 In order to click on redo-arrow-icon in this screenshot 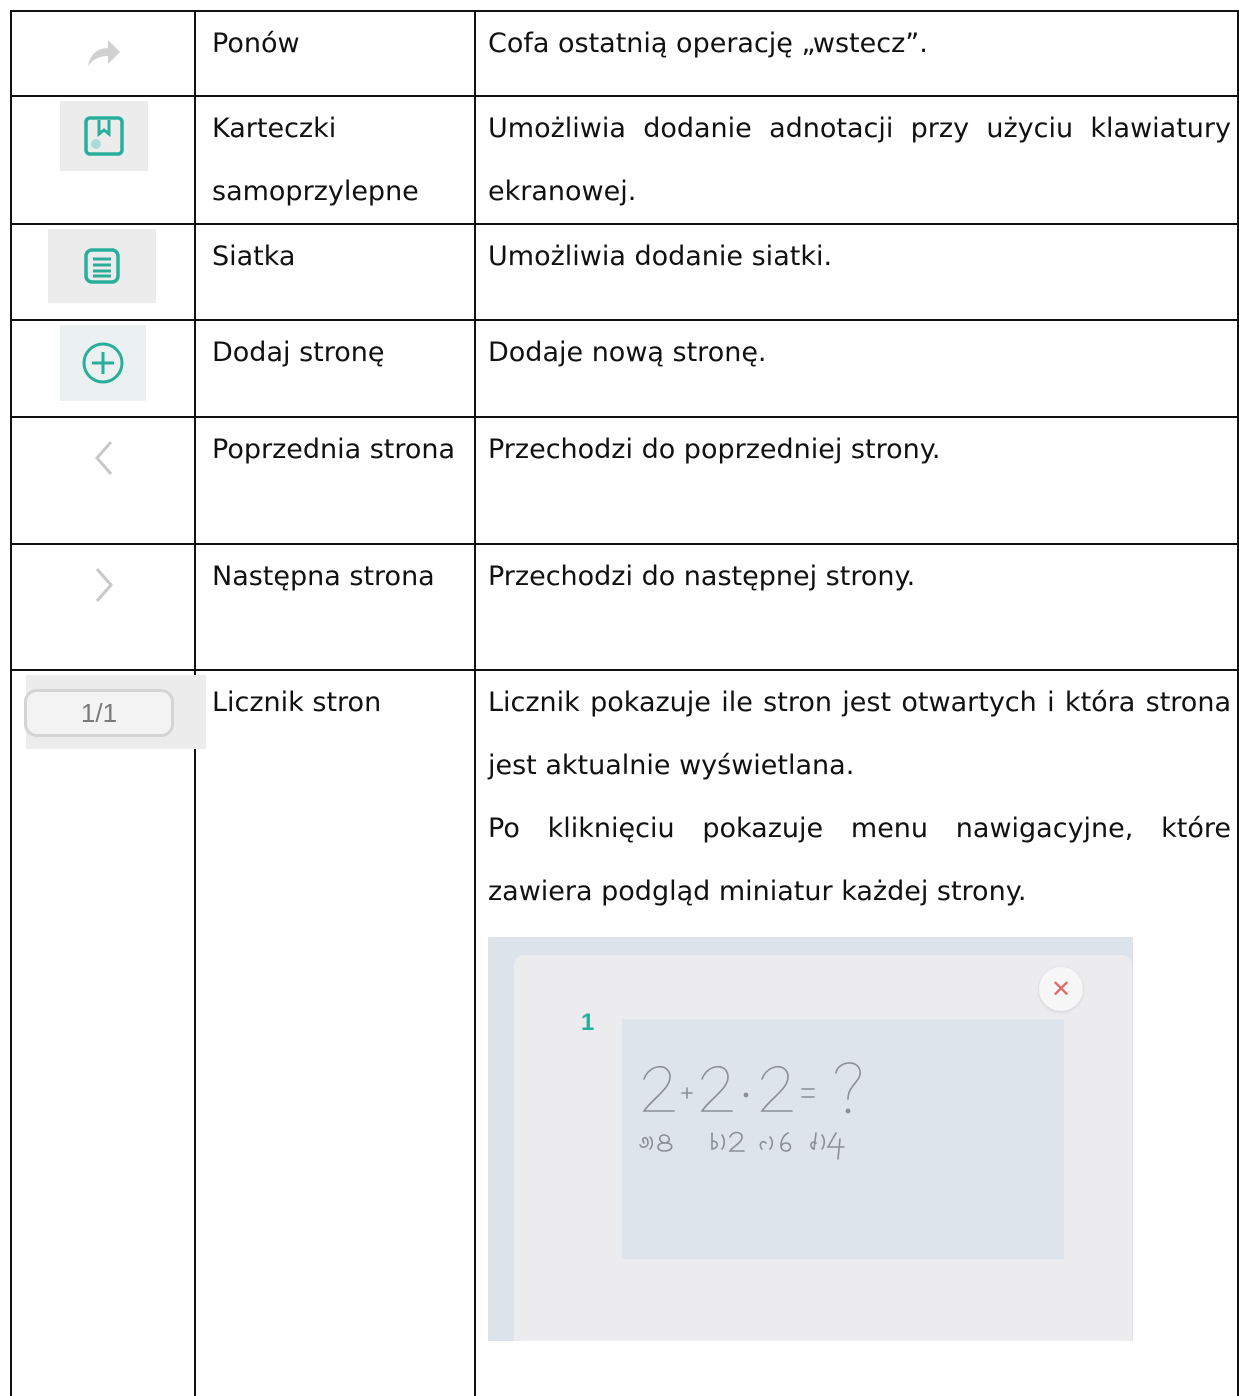, I will do `click(102, 54)`.